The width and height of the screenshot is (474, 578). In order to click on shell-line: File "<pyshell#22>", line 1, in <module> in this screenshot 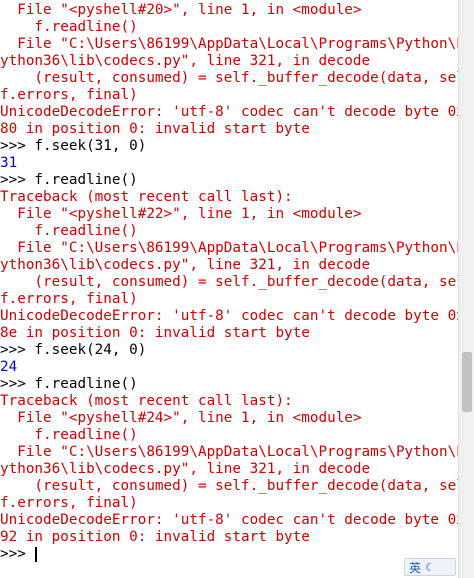, I will do `click(181, 214)`.